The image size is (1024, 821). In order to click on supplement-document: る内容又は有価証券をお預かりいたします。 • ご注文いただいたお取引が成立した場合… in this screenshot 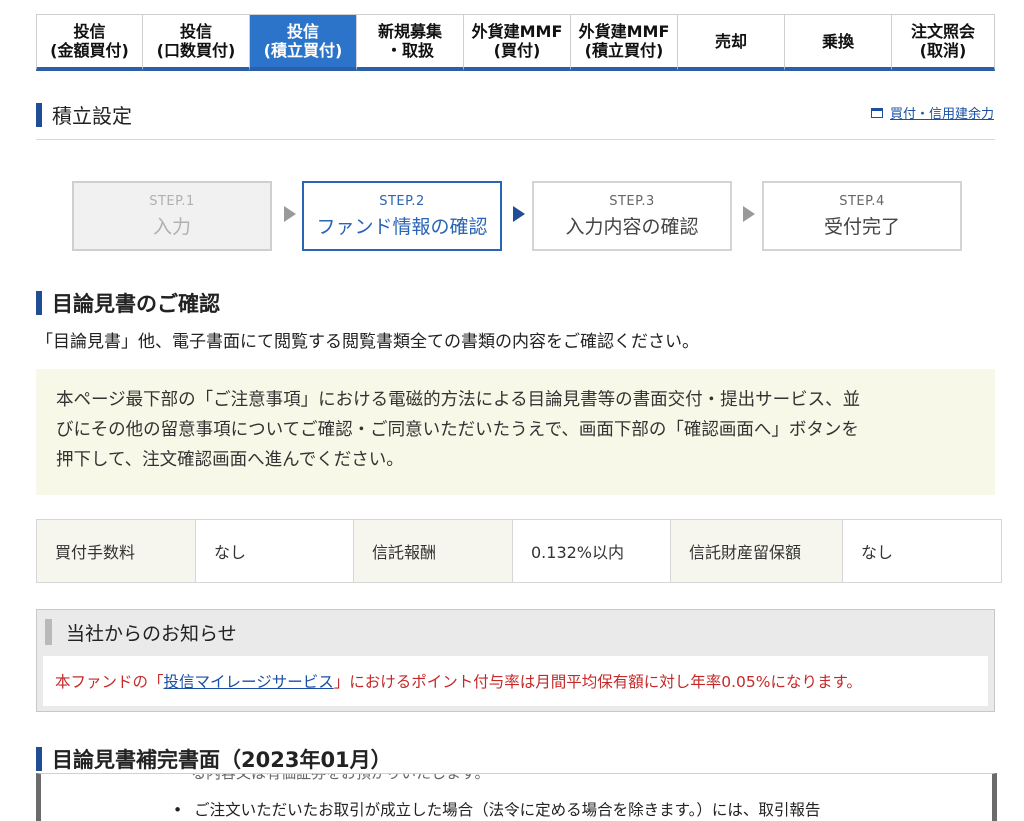, I will do `click(516, 797)`.